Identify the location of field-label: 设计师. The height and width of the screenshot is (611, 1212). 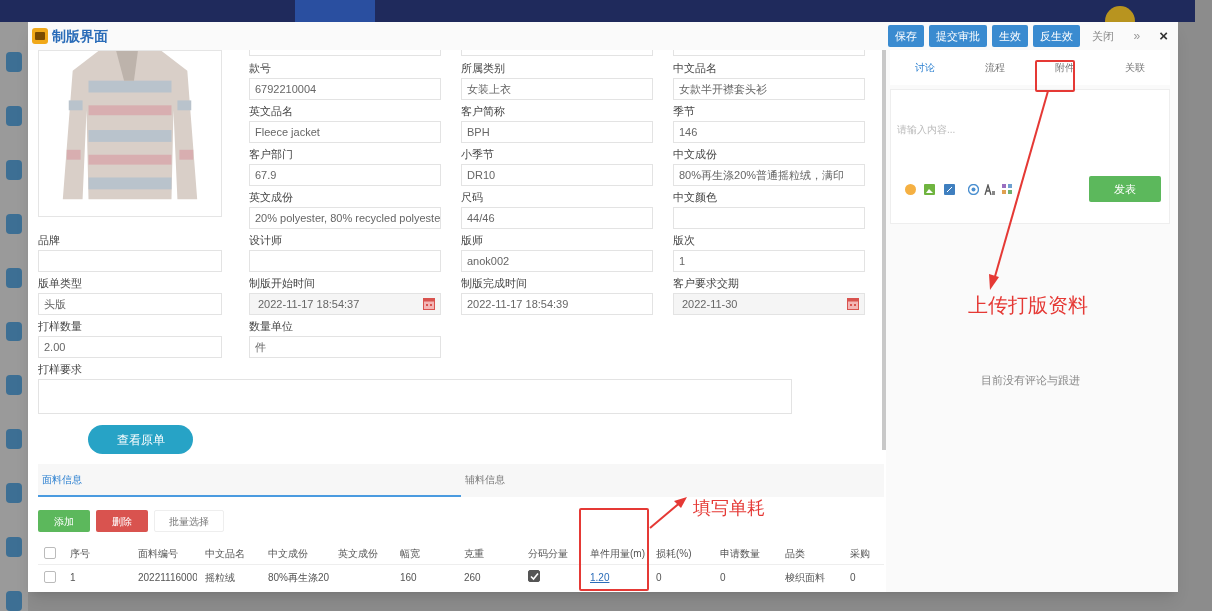
(266, 240).